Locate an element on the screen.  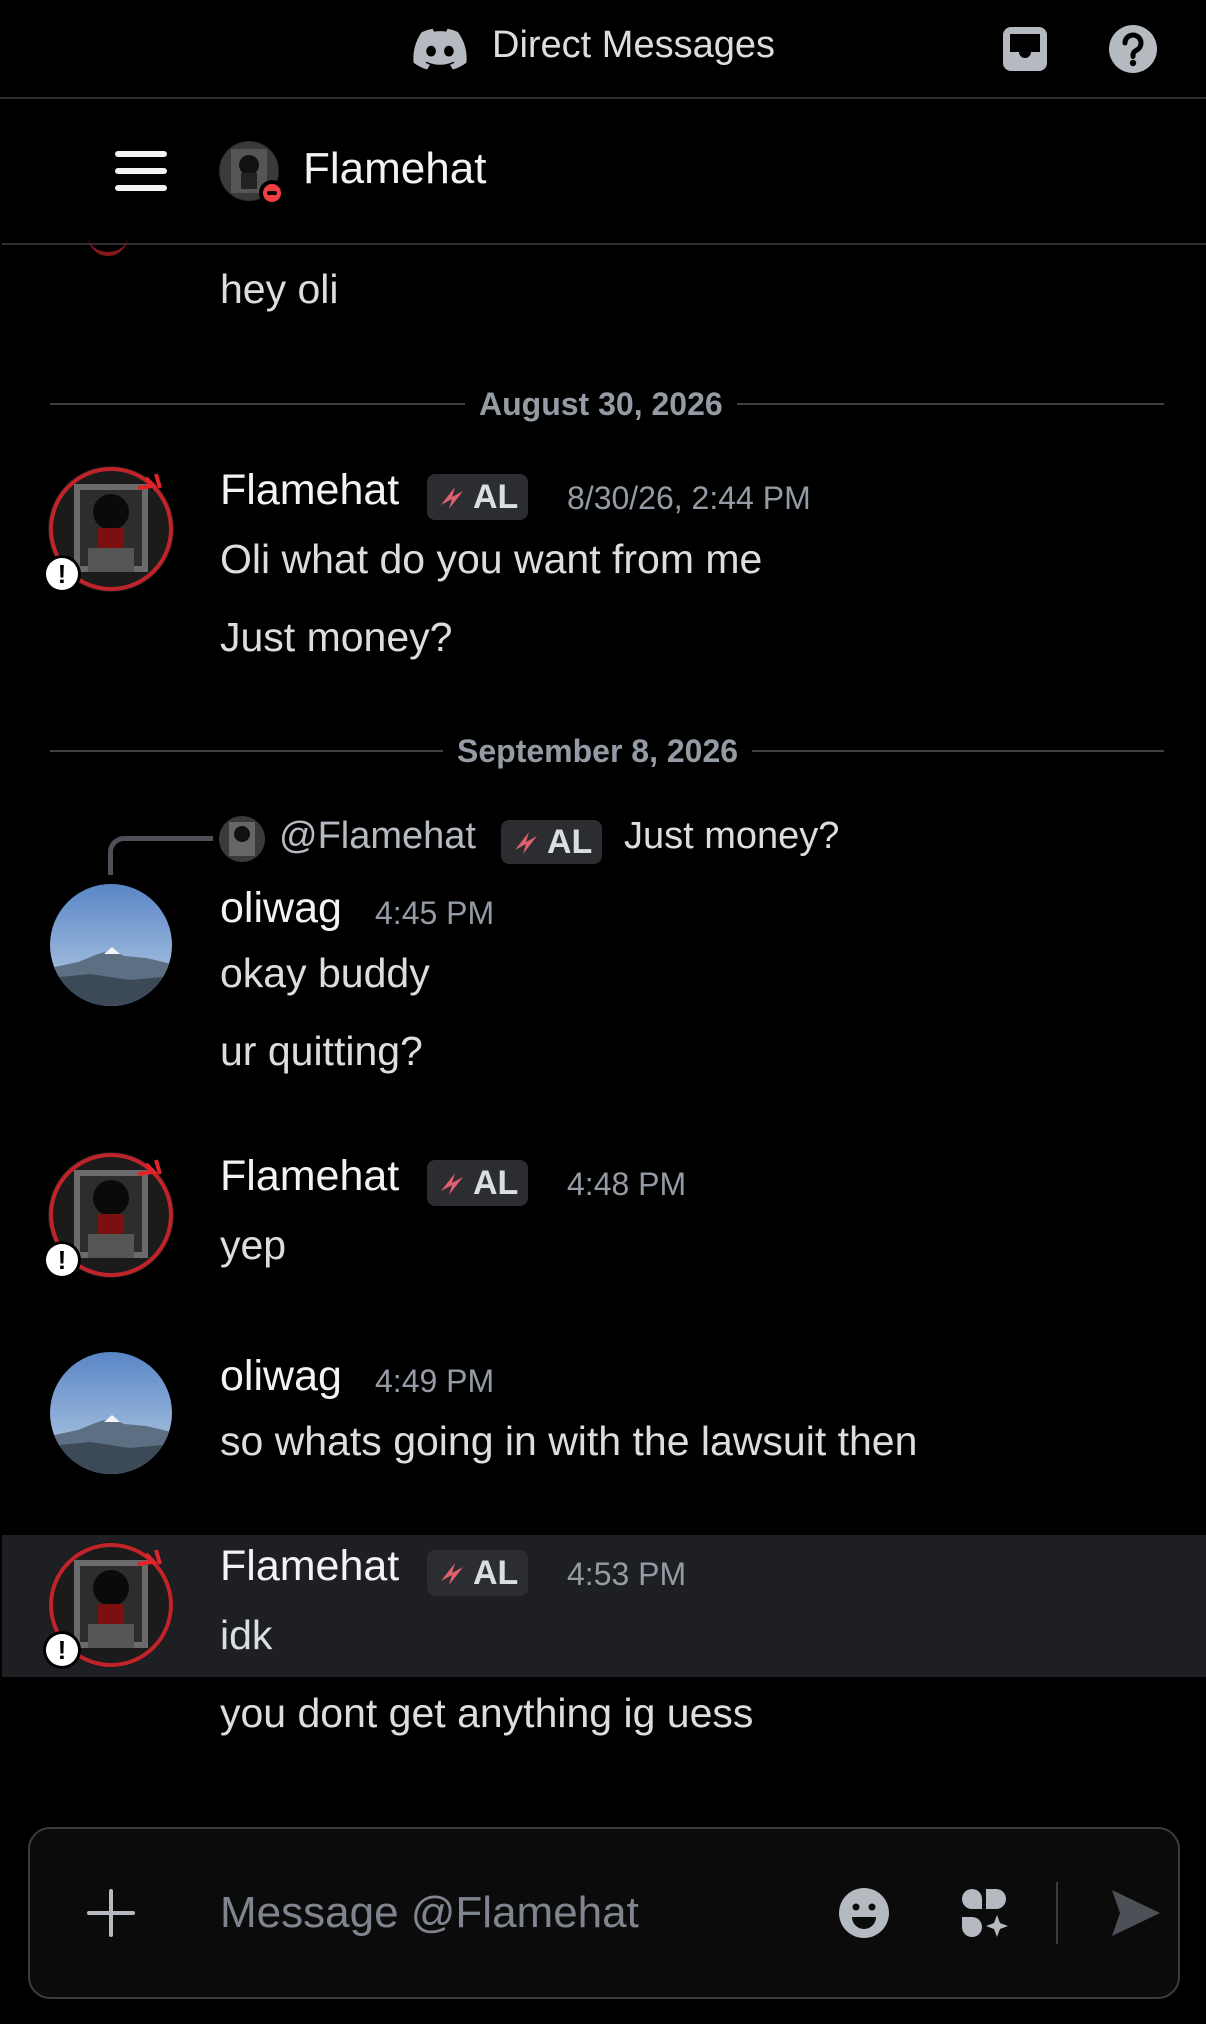
message-input: Message @Flamehat is located at coordinates (429, 1913).